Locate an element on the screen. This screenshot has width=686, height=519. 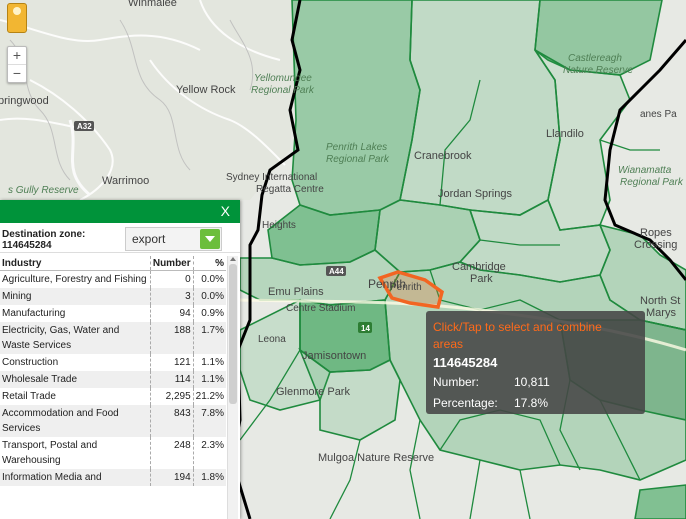
column-header-industry: Industry is located at coordinates (75, 263).